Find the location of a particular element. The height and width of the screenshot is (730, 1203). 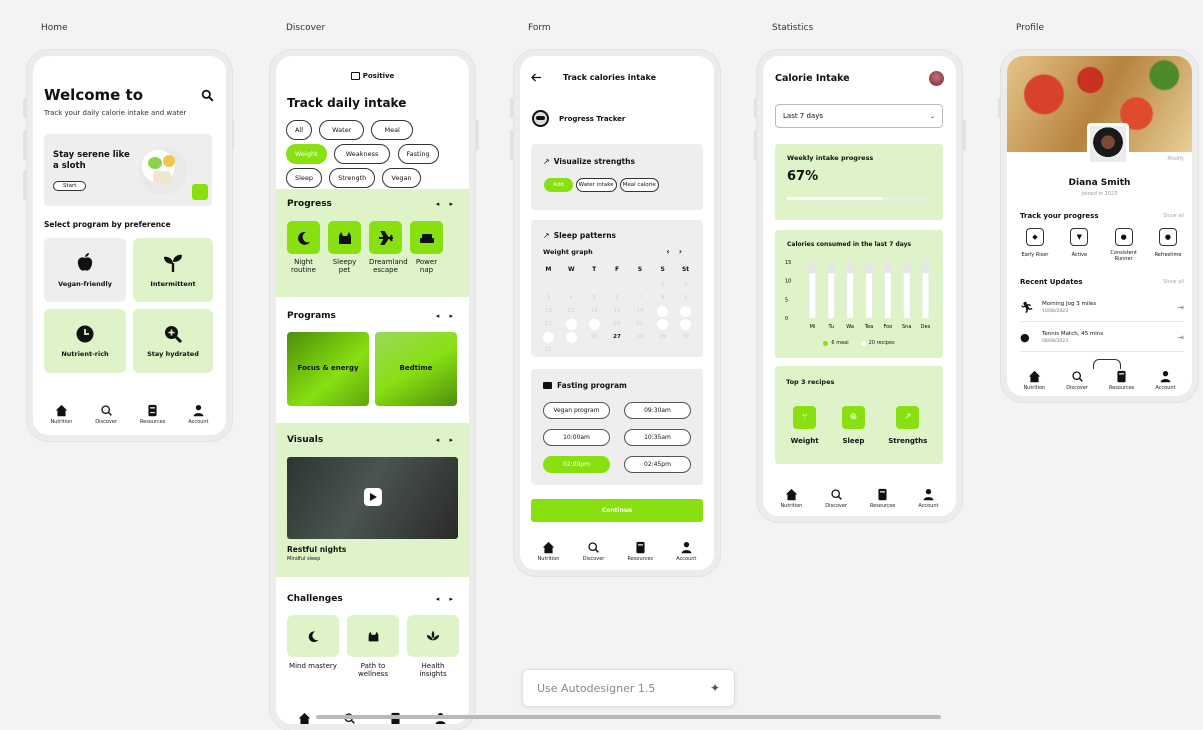

modify-link: Modify is located at coordinates (1175, 159).